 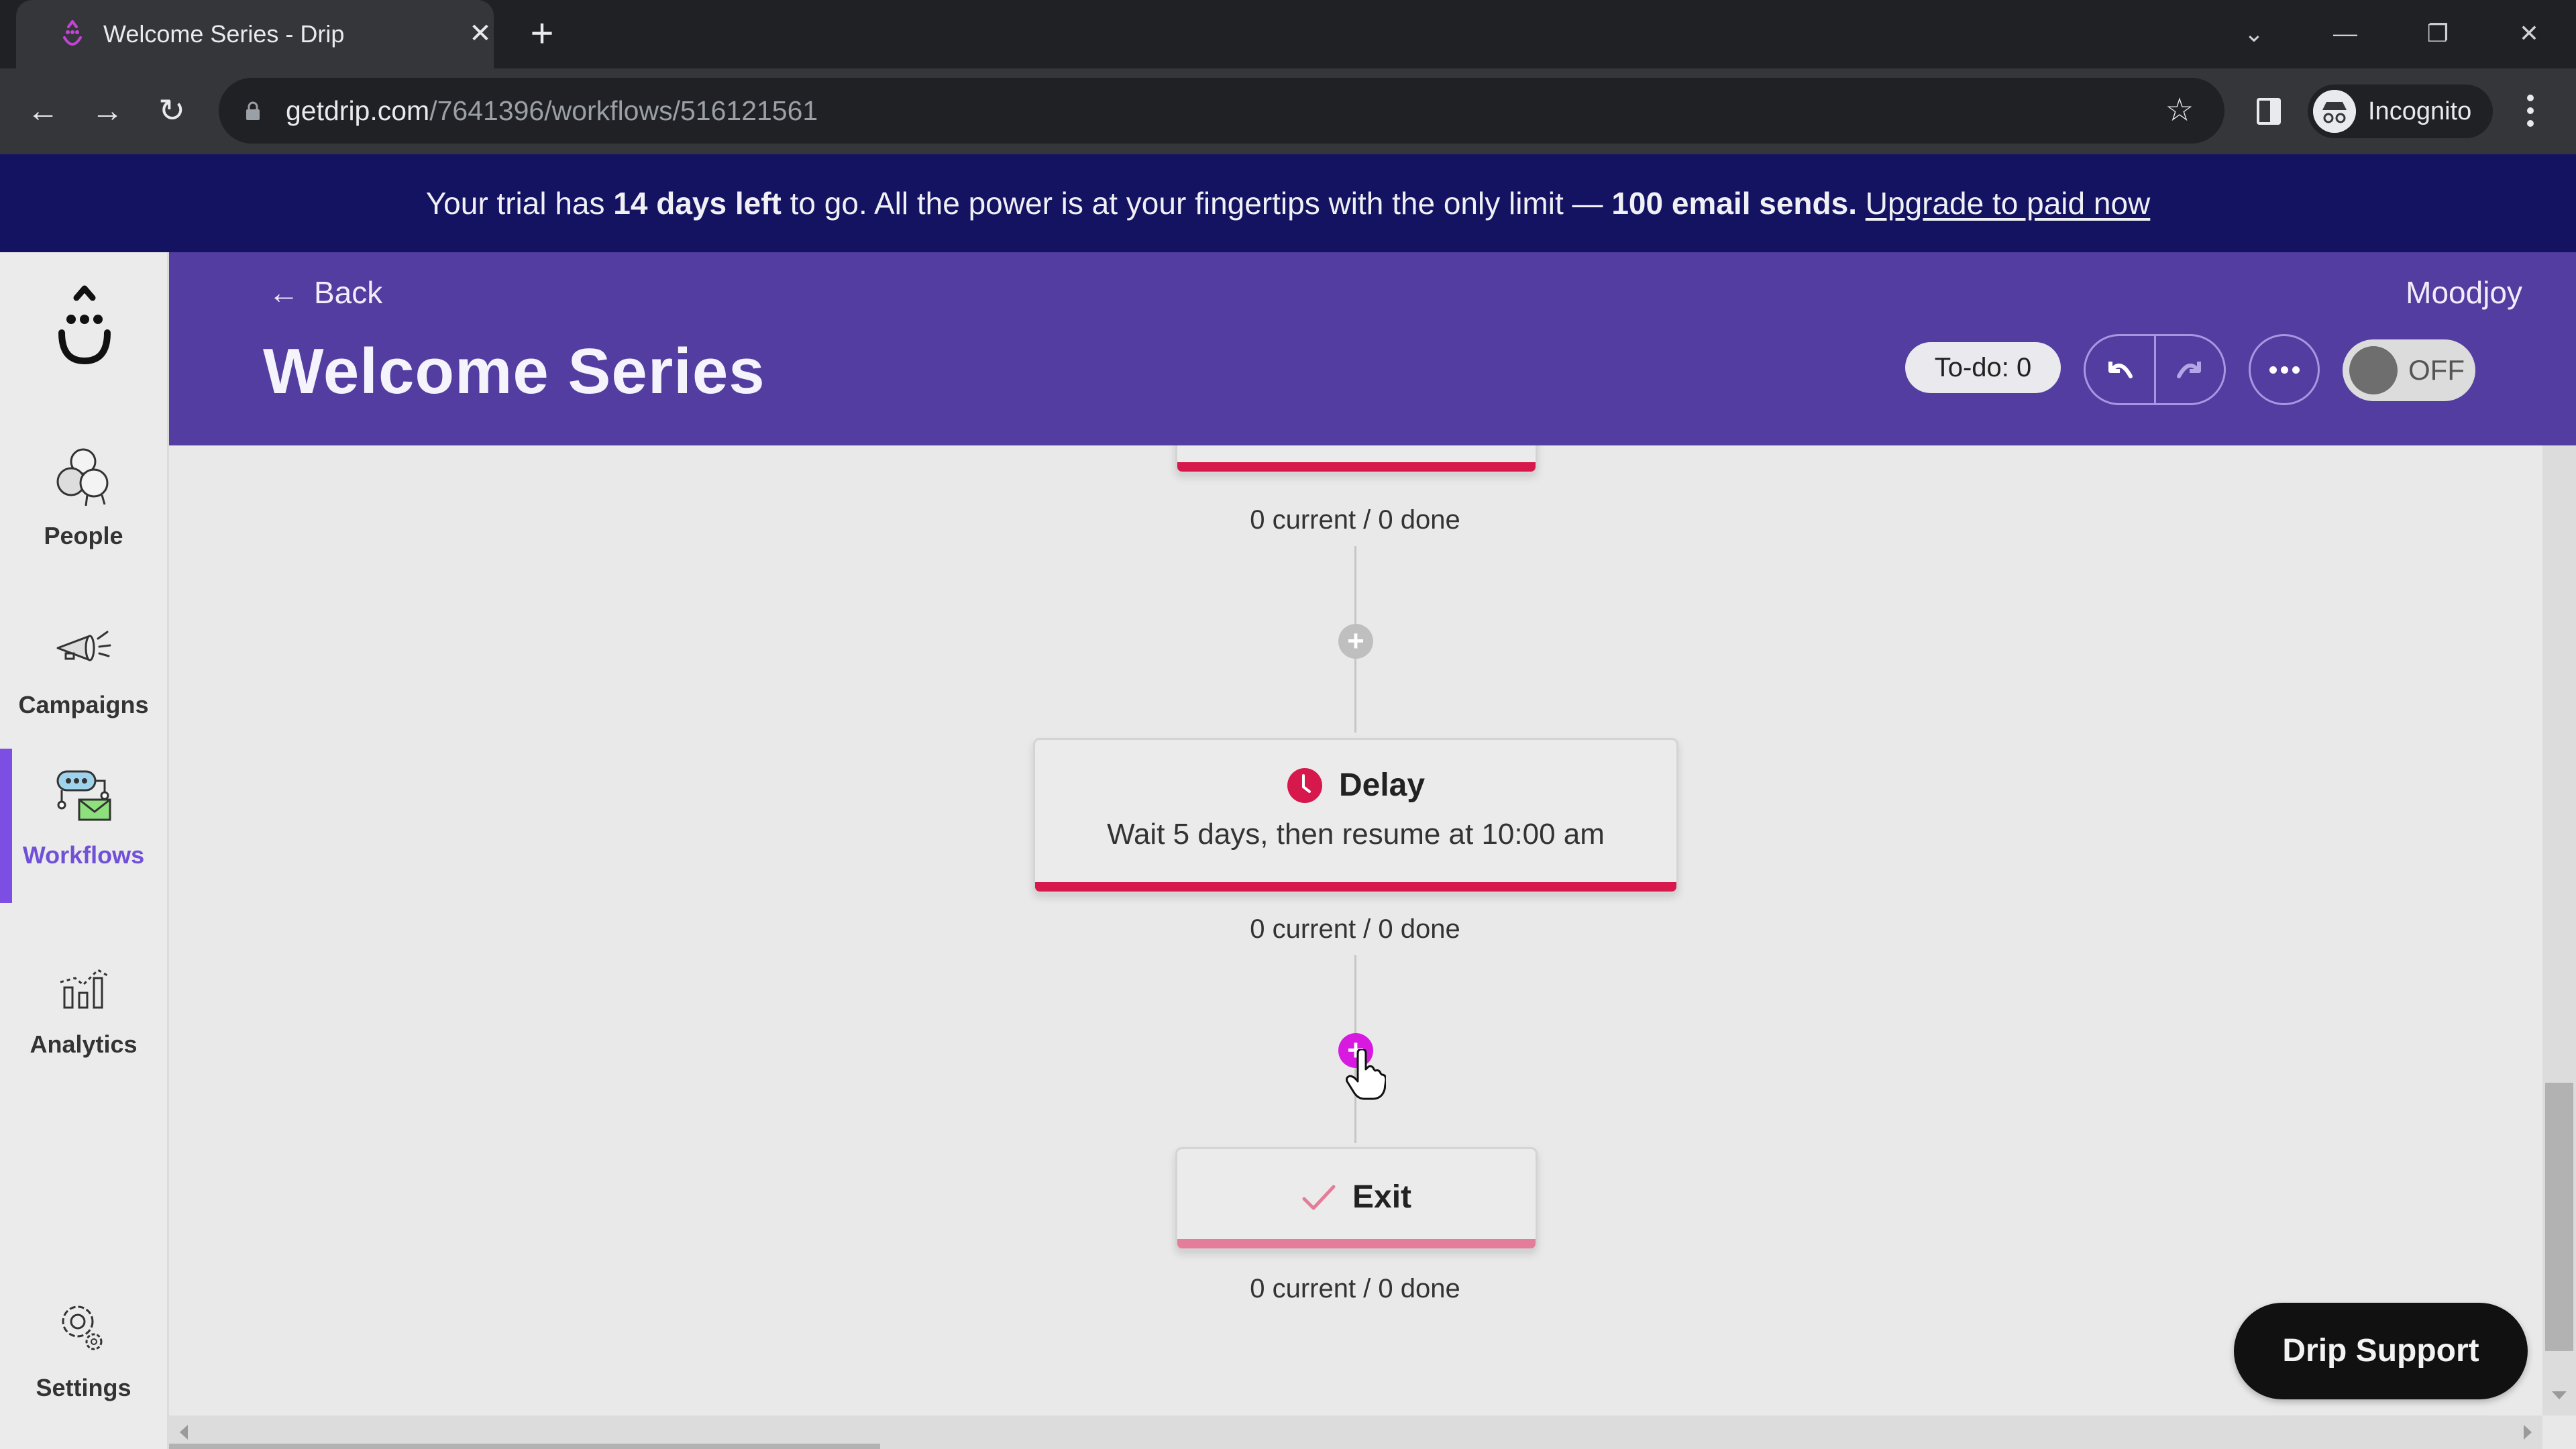 What do you see at coordinates (2373, 370) in the screenshot?
I see `toggle-knob` at bounding box center [2373, 370].